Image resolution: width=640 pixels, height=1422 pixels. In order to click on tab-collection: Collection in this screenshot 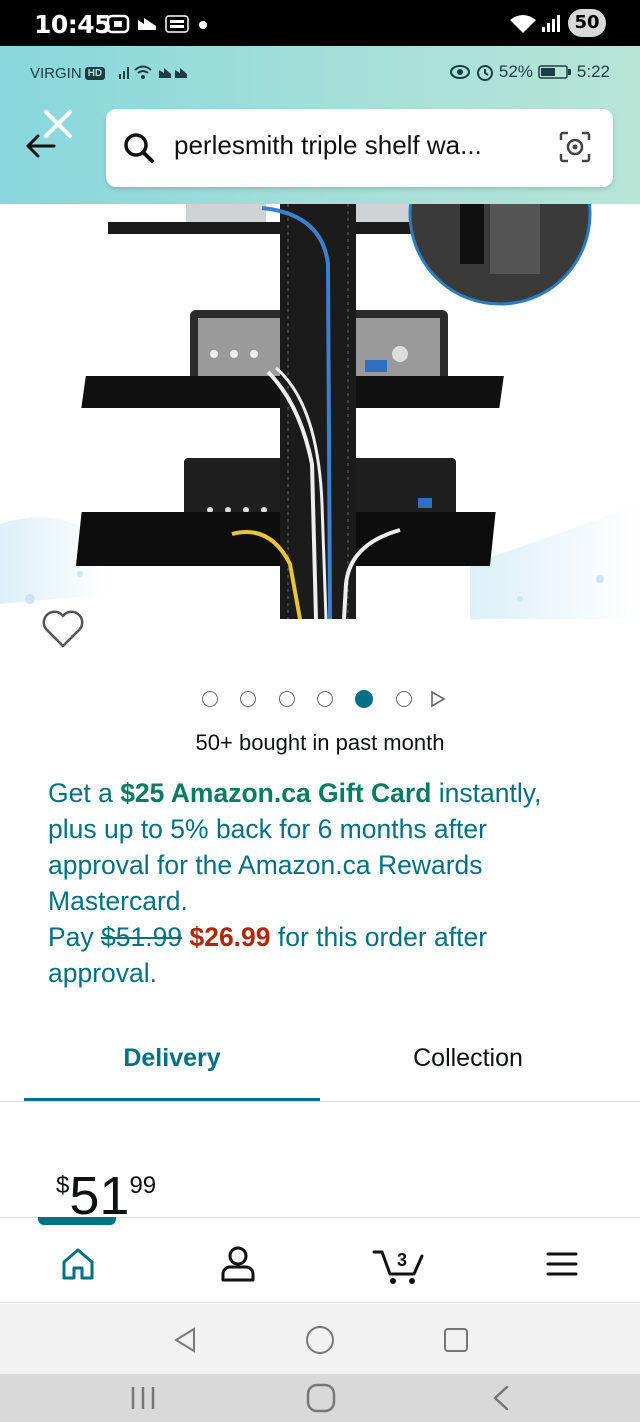, I will do `click(468, 1069)`.